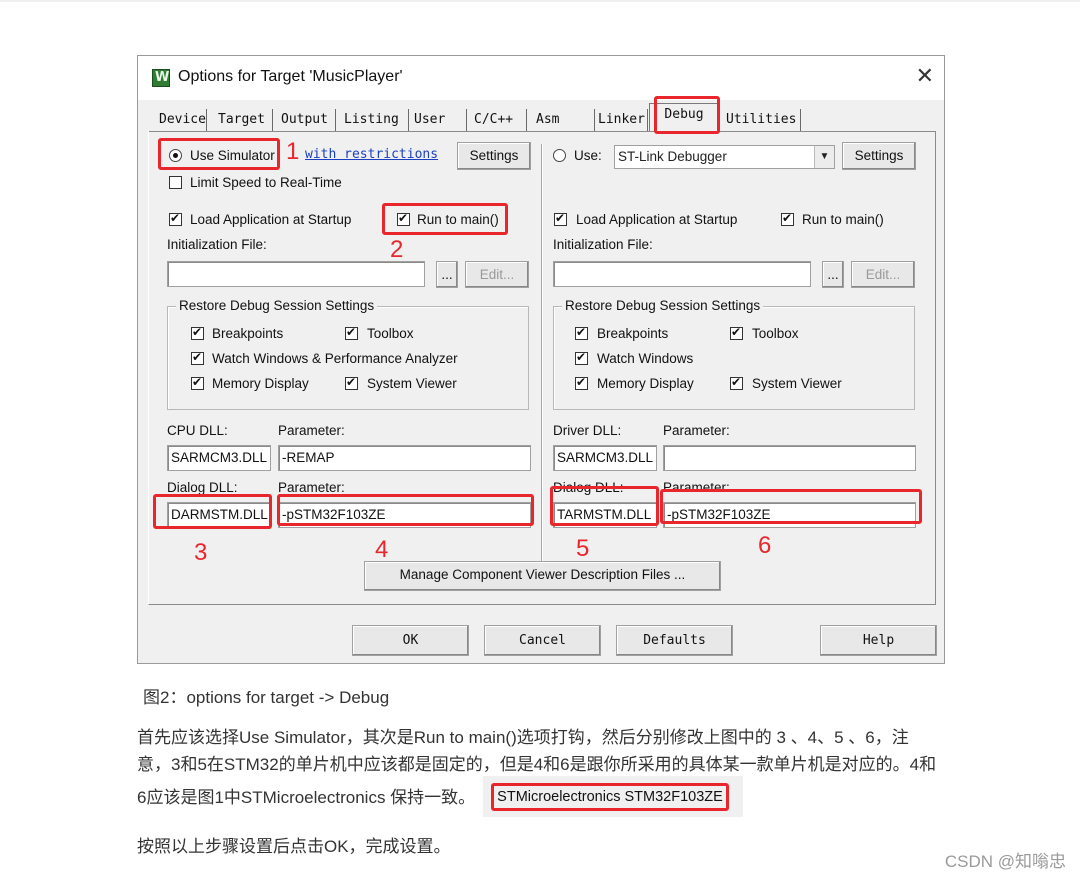 This screenshot has height=876, width=1080. I want to click on breakpoints-label-left: Breakpoints, so click(248, 333).